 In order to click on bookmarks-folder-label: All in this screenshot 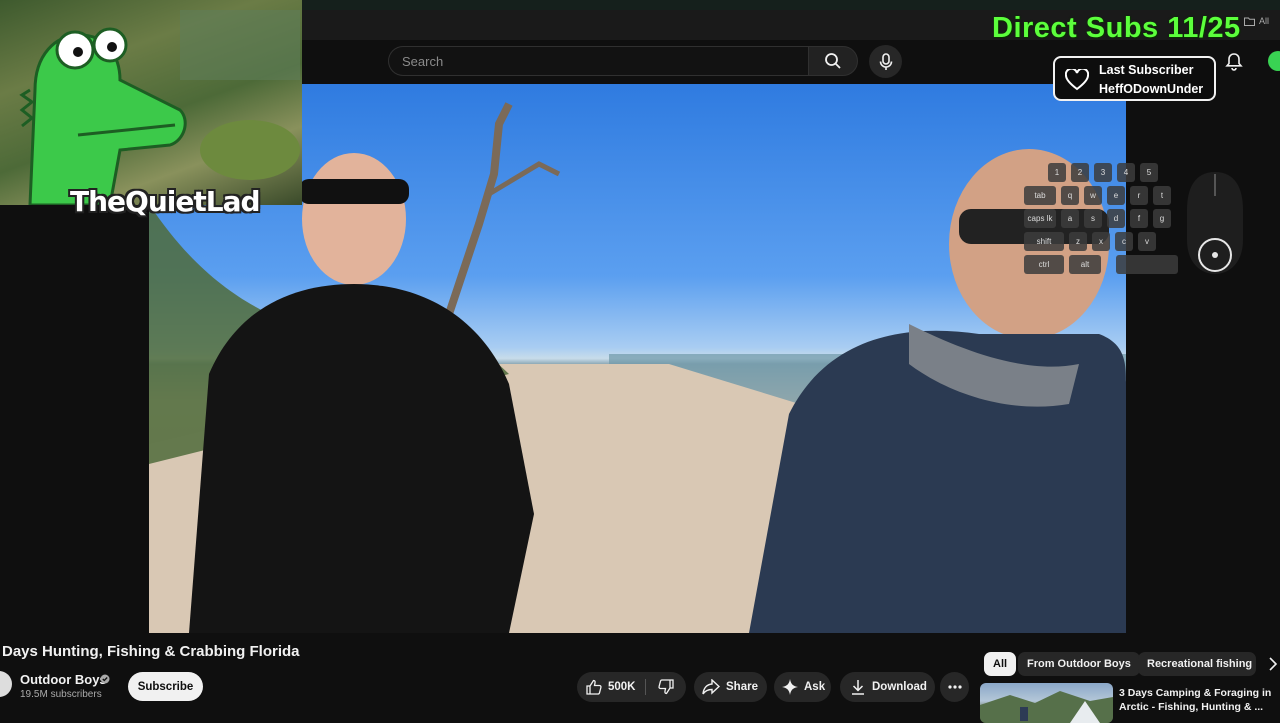, I will do `click(1264, 21)`.